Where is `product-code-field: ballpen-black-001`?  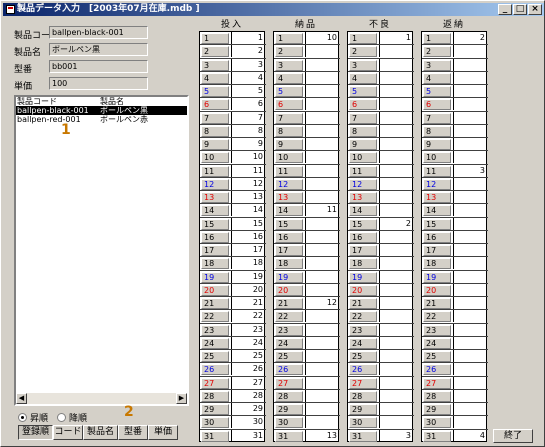
product-code-field: ballpen-black-001 is located at coordinates (98, 32).